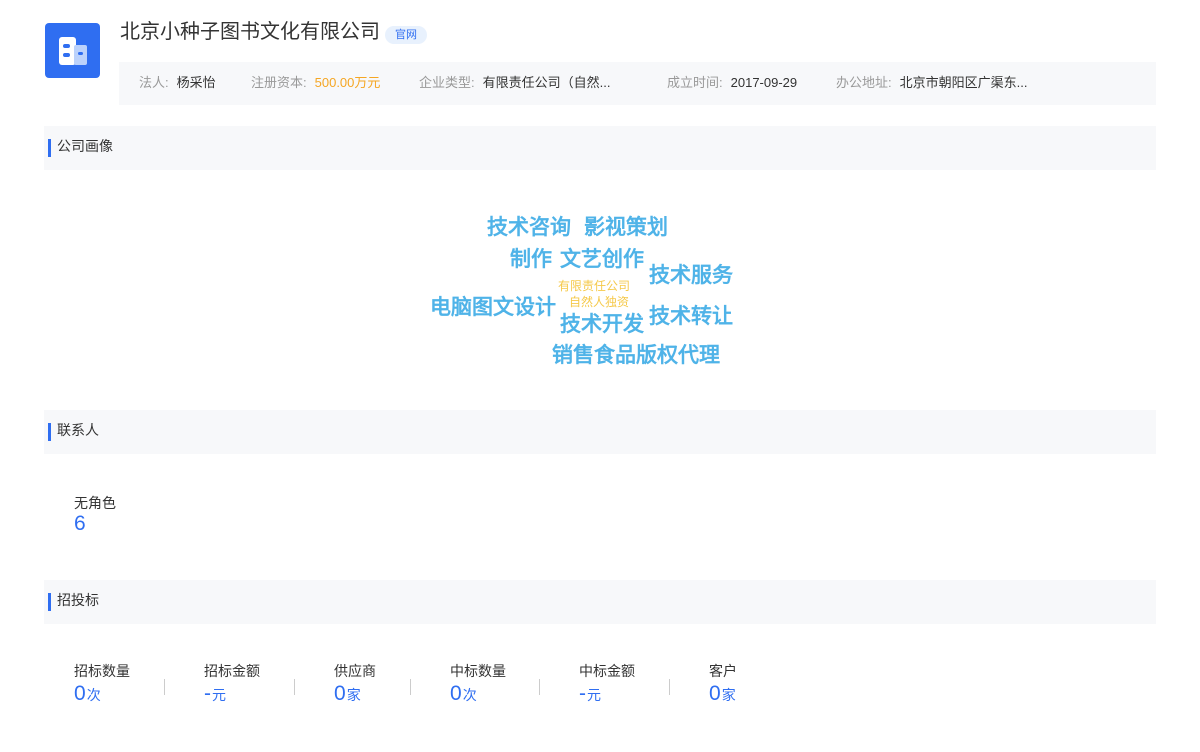 Image resolution: width=1200 pixels, height=752 pixels. I want to click on supplier-stat: 供应商 0家, so click(355, 684).